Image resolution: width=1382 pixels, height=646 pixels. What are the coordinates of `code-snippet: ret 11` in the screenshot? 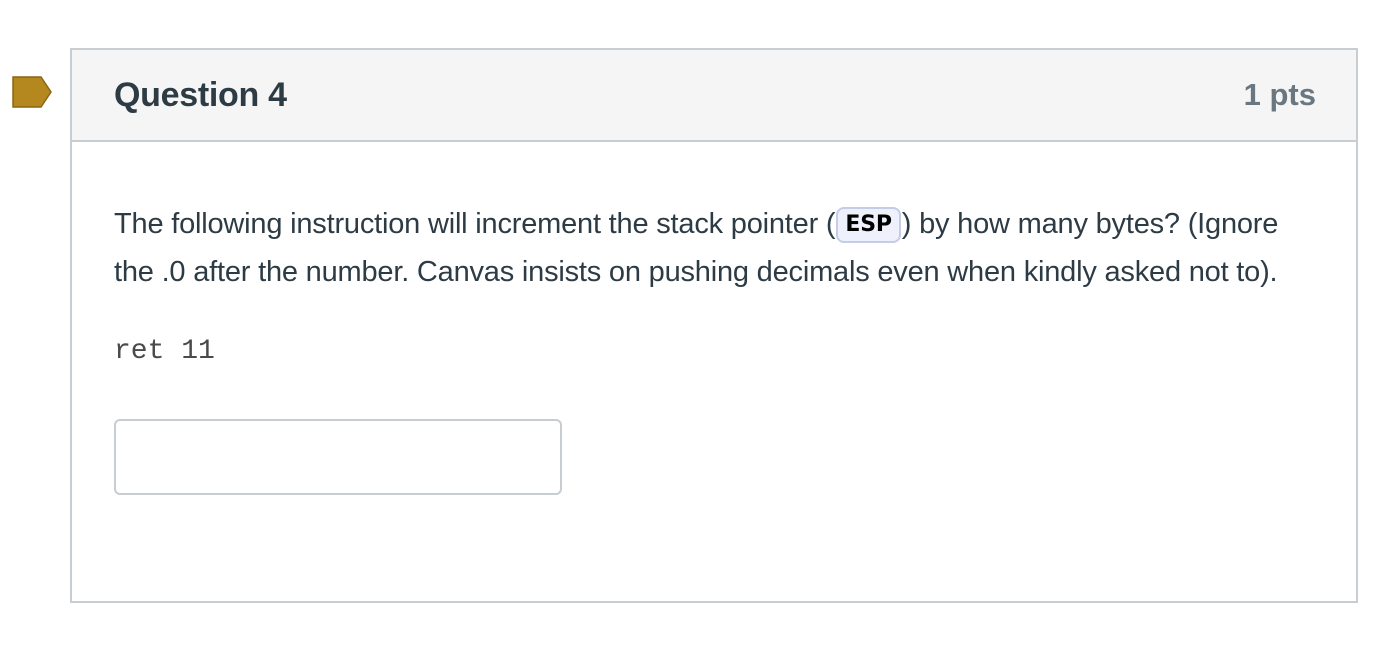 It's located at (164, 351).